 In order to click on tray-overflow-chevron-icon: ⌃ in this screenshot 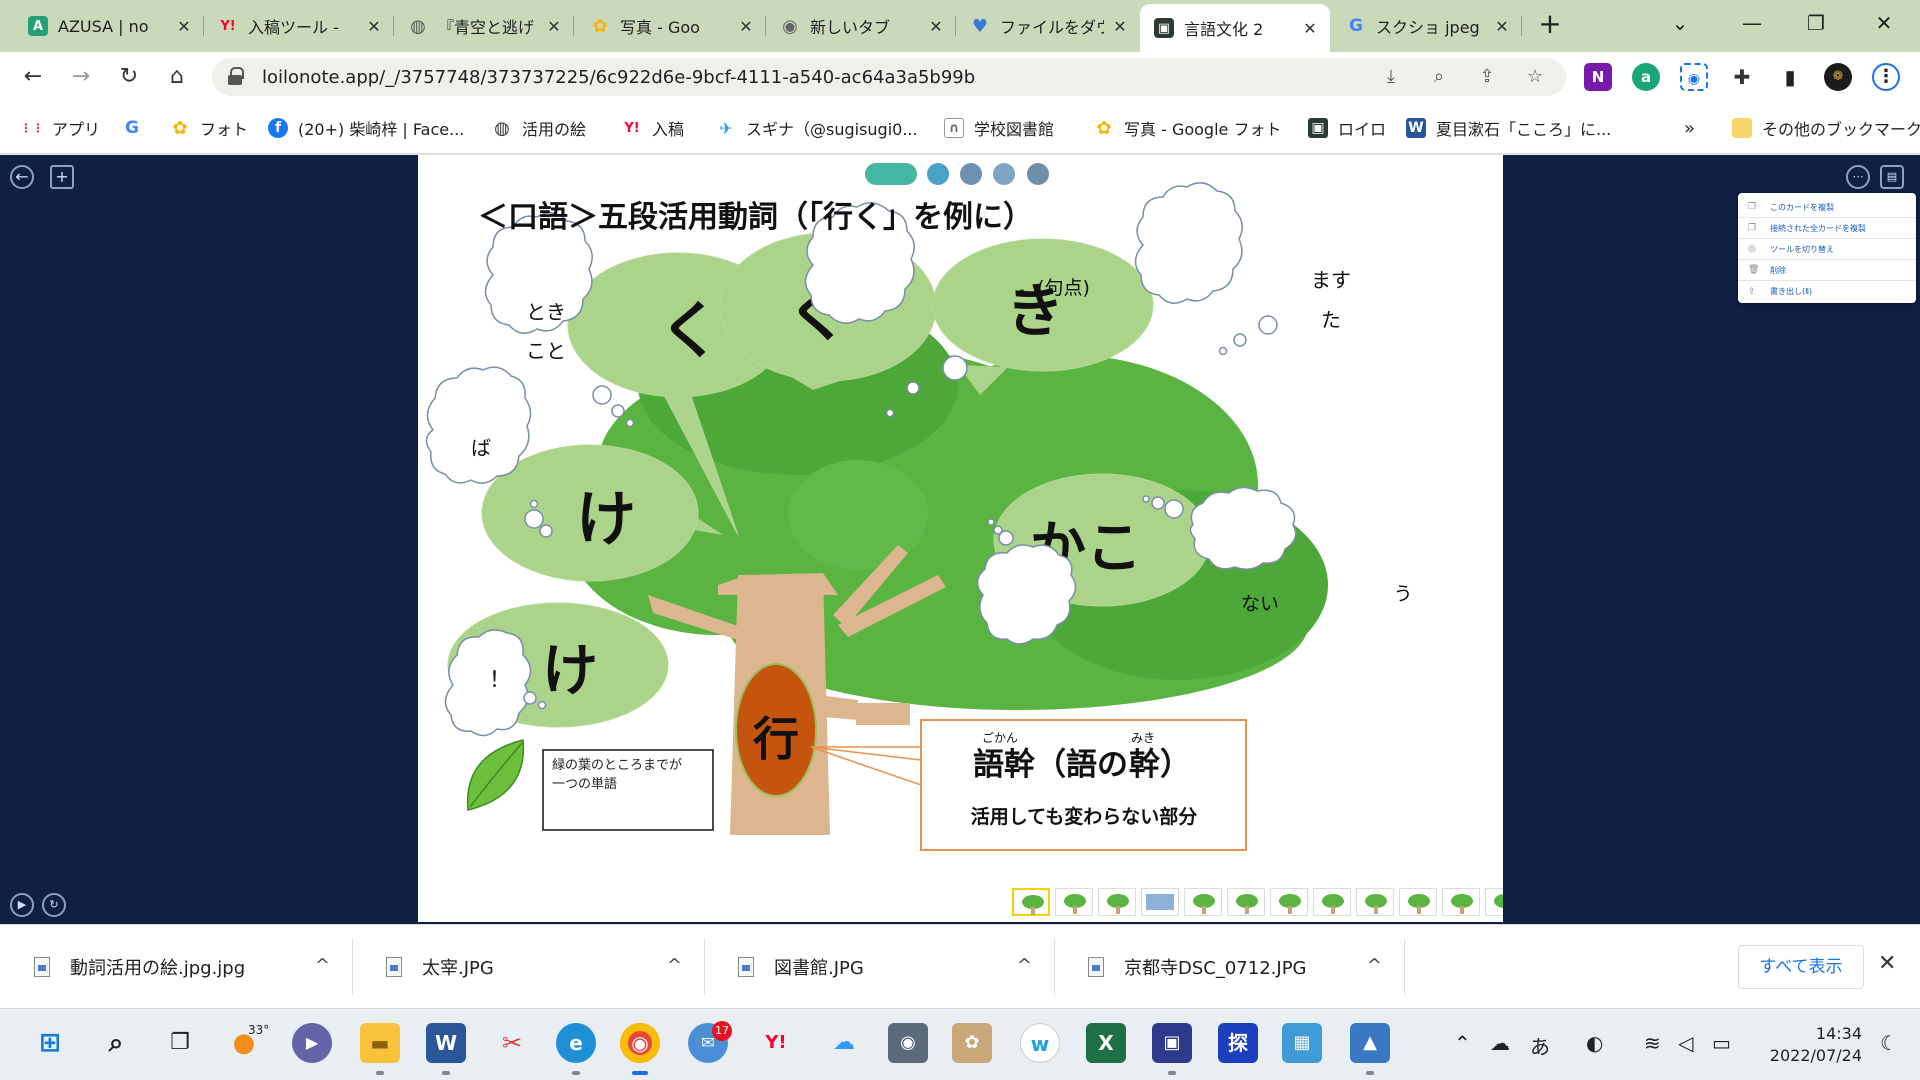, I will do `click(1462, 1043)`.